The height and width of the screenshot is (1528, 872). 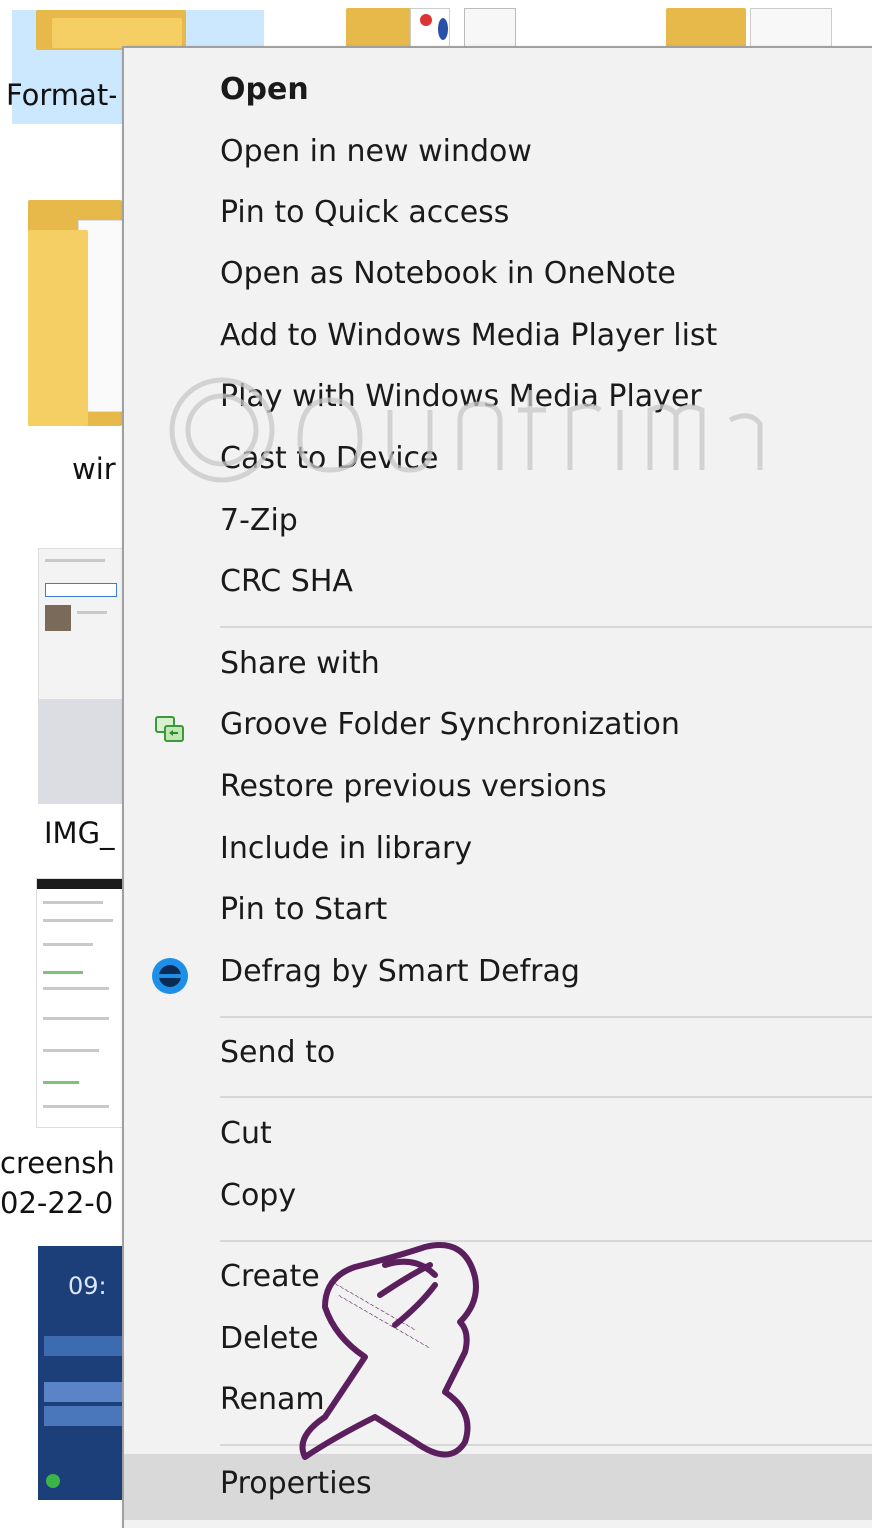 What do you see at coordinates (498, 463) in the screenshot?
I see `menu-item-cast-to-device: Cast to Device` at bounding box center [498, 463].